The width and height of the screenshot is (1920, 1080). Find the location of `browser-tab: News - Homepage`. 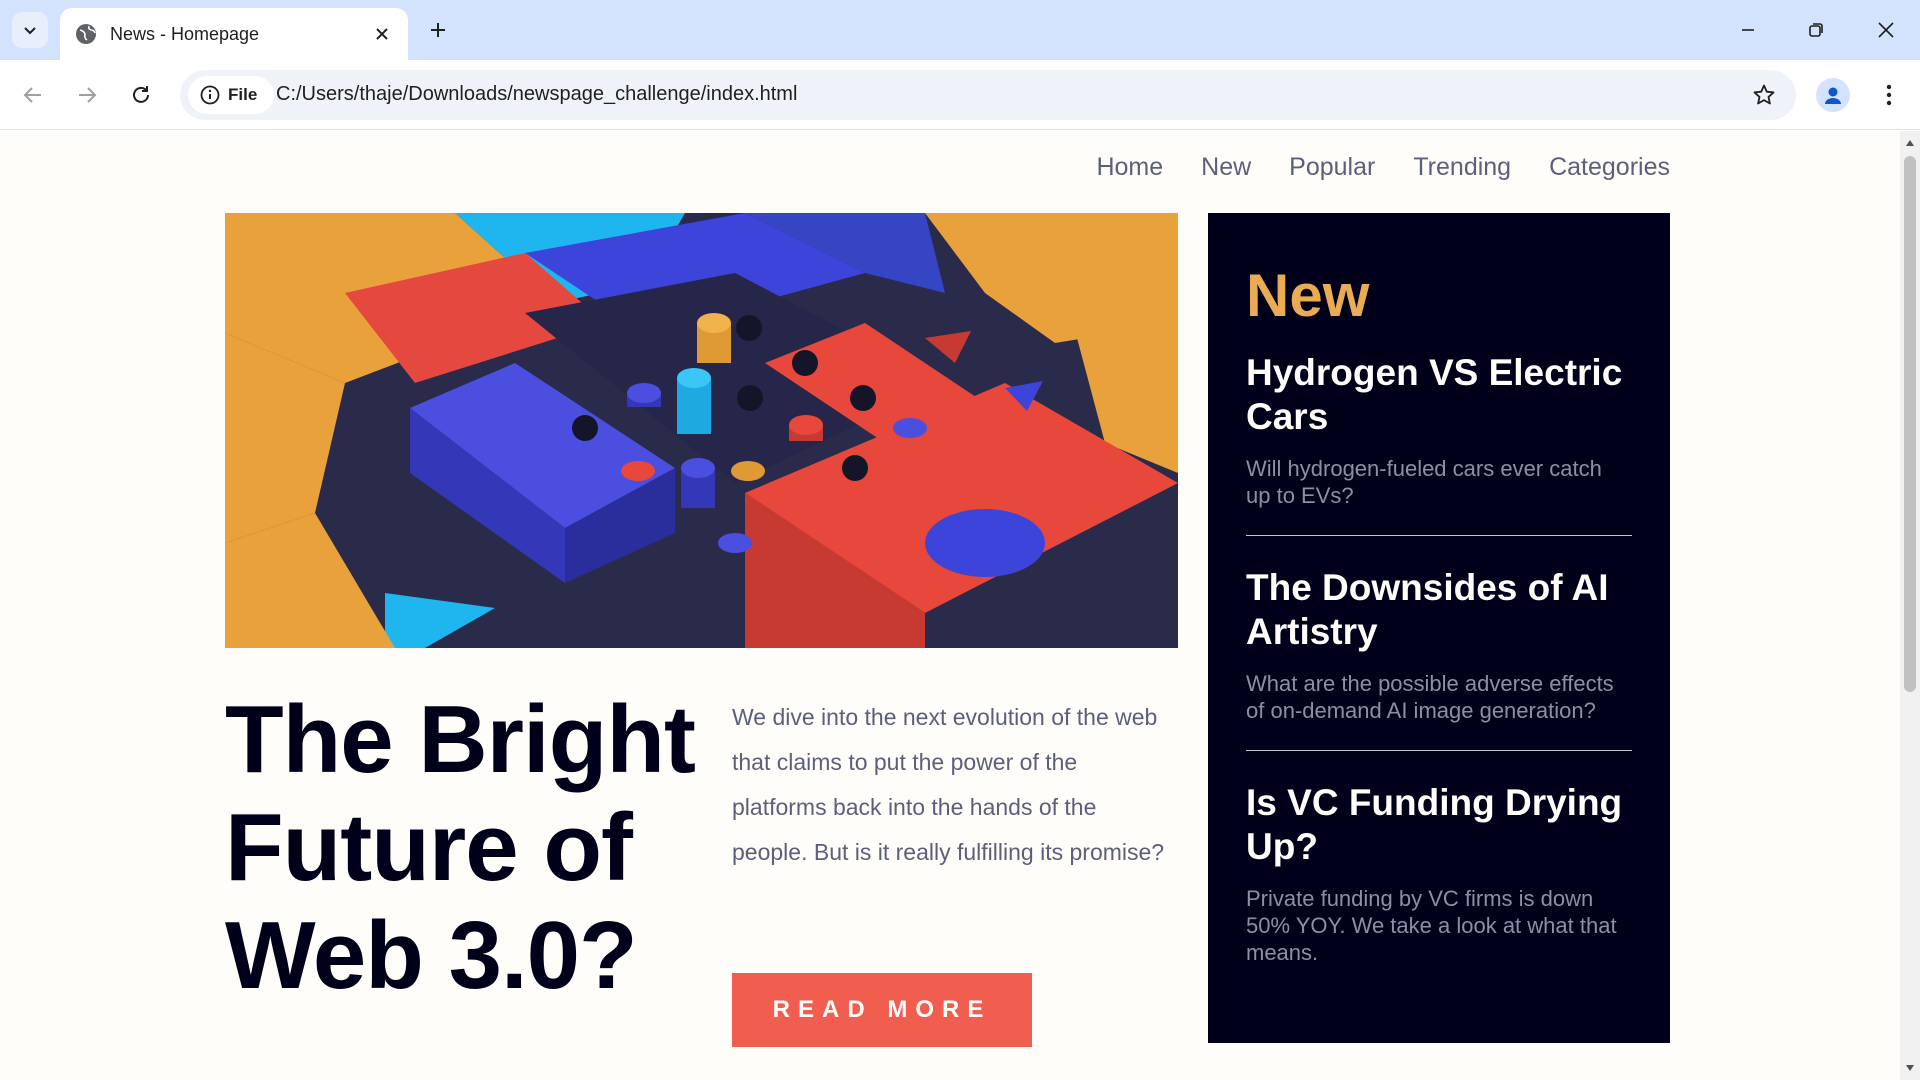

browser-tab: News - Homepage is located at coordinates (234, 34).